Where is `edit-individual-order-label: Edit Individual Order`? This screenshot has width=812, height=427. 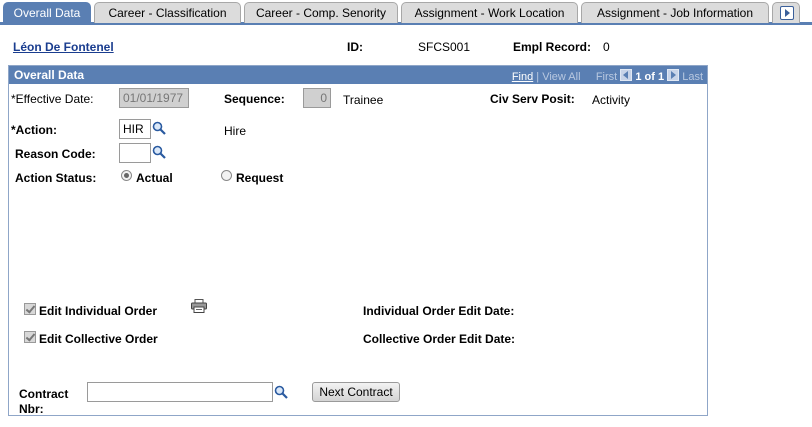
edit-individual-order-label: Edit Individual Order is located at coordinates (98, 311).